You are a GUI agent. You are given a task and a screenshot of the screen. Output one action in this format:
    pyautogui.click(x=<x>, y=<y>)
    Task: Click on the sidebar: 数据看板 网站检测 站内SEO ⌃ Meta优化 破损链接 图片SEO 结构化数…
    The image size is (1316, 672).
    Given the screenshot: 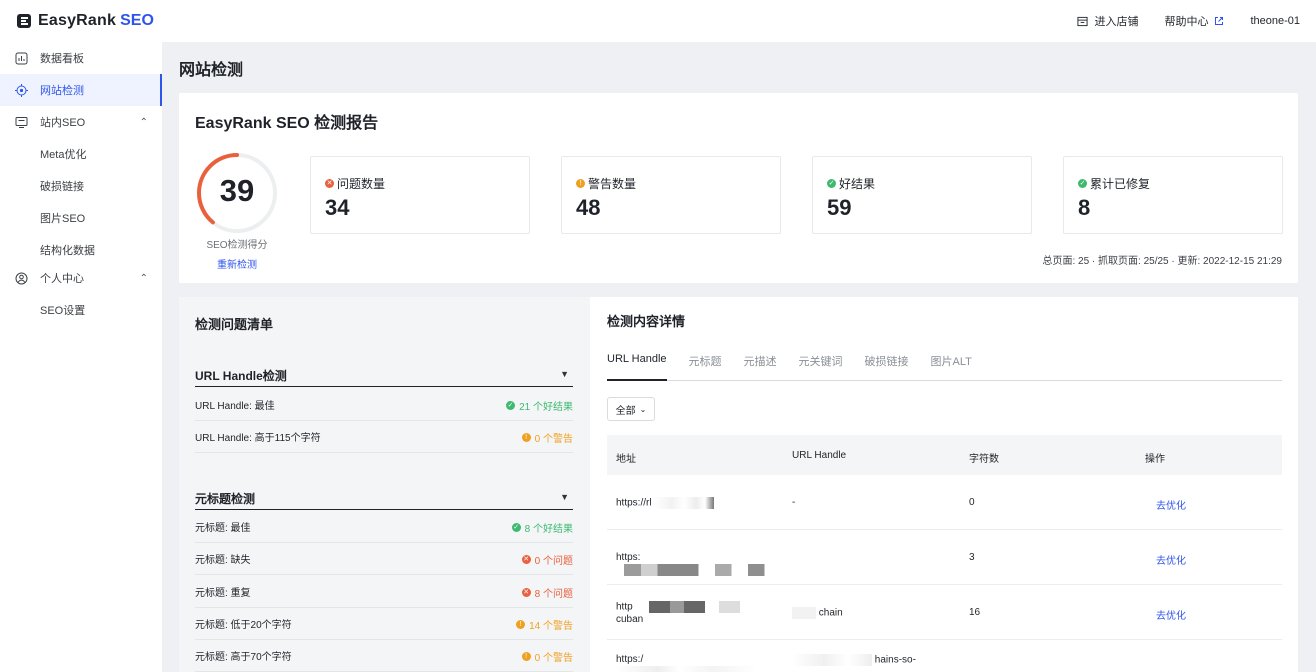 What is the action you would take?
    pyautogui.click(x=81, y=357)
    